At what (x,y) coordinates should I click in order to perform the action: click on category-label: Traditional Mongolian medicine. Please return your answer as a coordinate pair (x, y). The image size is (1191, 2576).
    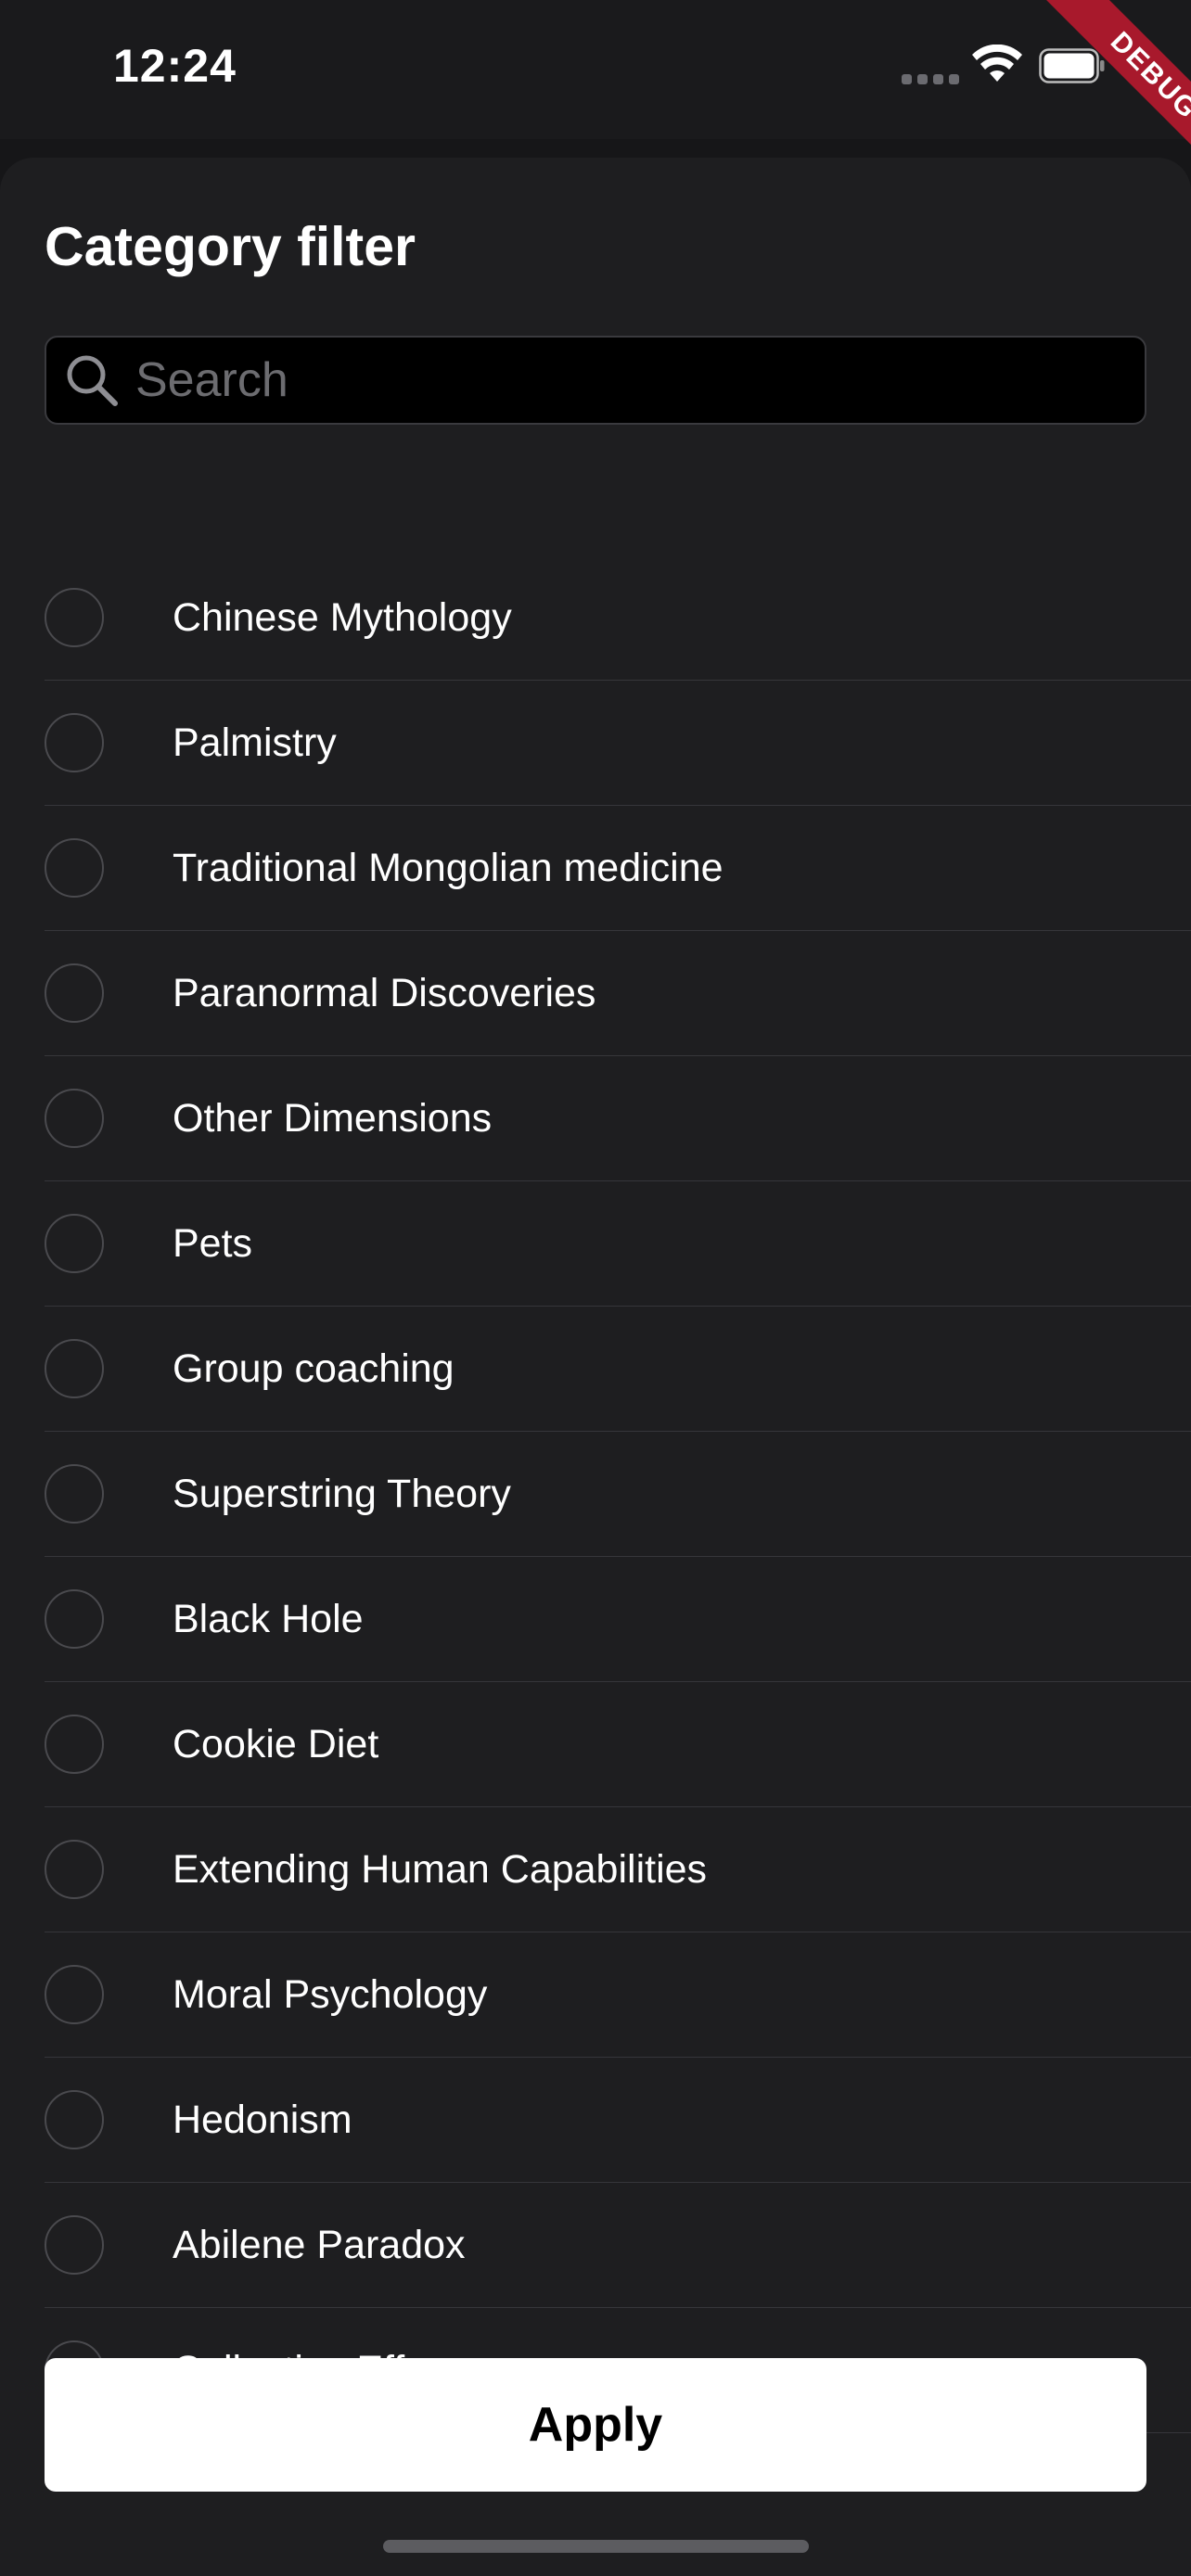
    Looking at the image, I should click on (449, 868).